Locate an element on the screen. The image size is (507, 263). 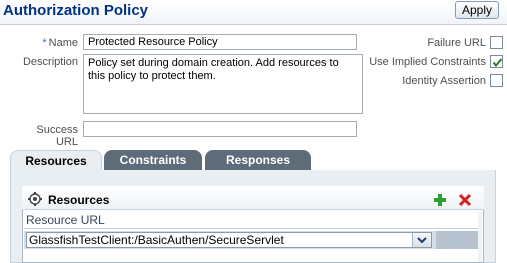
tab-responses: Responses is located at coordinates (258, 160).